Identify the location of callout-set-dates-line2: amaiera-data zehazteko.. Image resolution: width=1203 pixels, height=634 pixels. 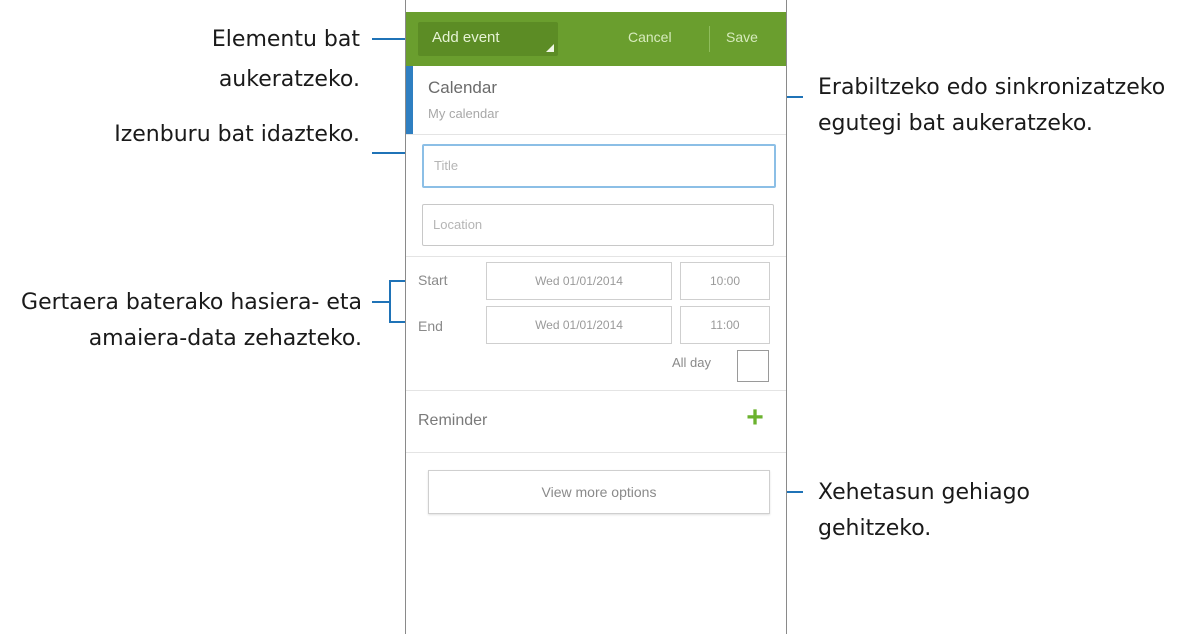
(225, 338).